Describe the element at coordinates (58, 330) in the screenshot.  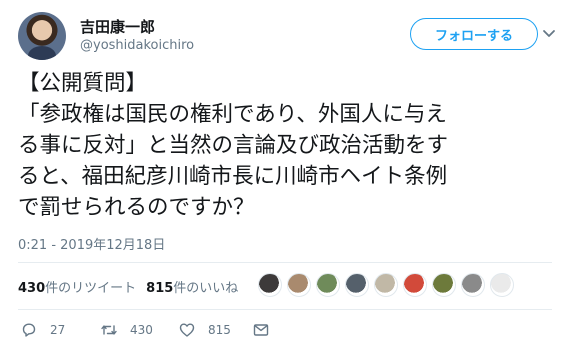
I see `reply-count: 27` at that location.